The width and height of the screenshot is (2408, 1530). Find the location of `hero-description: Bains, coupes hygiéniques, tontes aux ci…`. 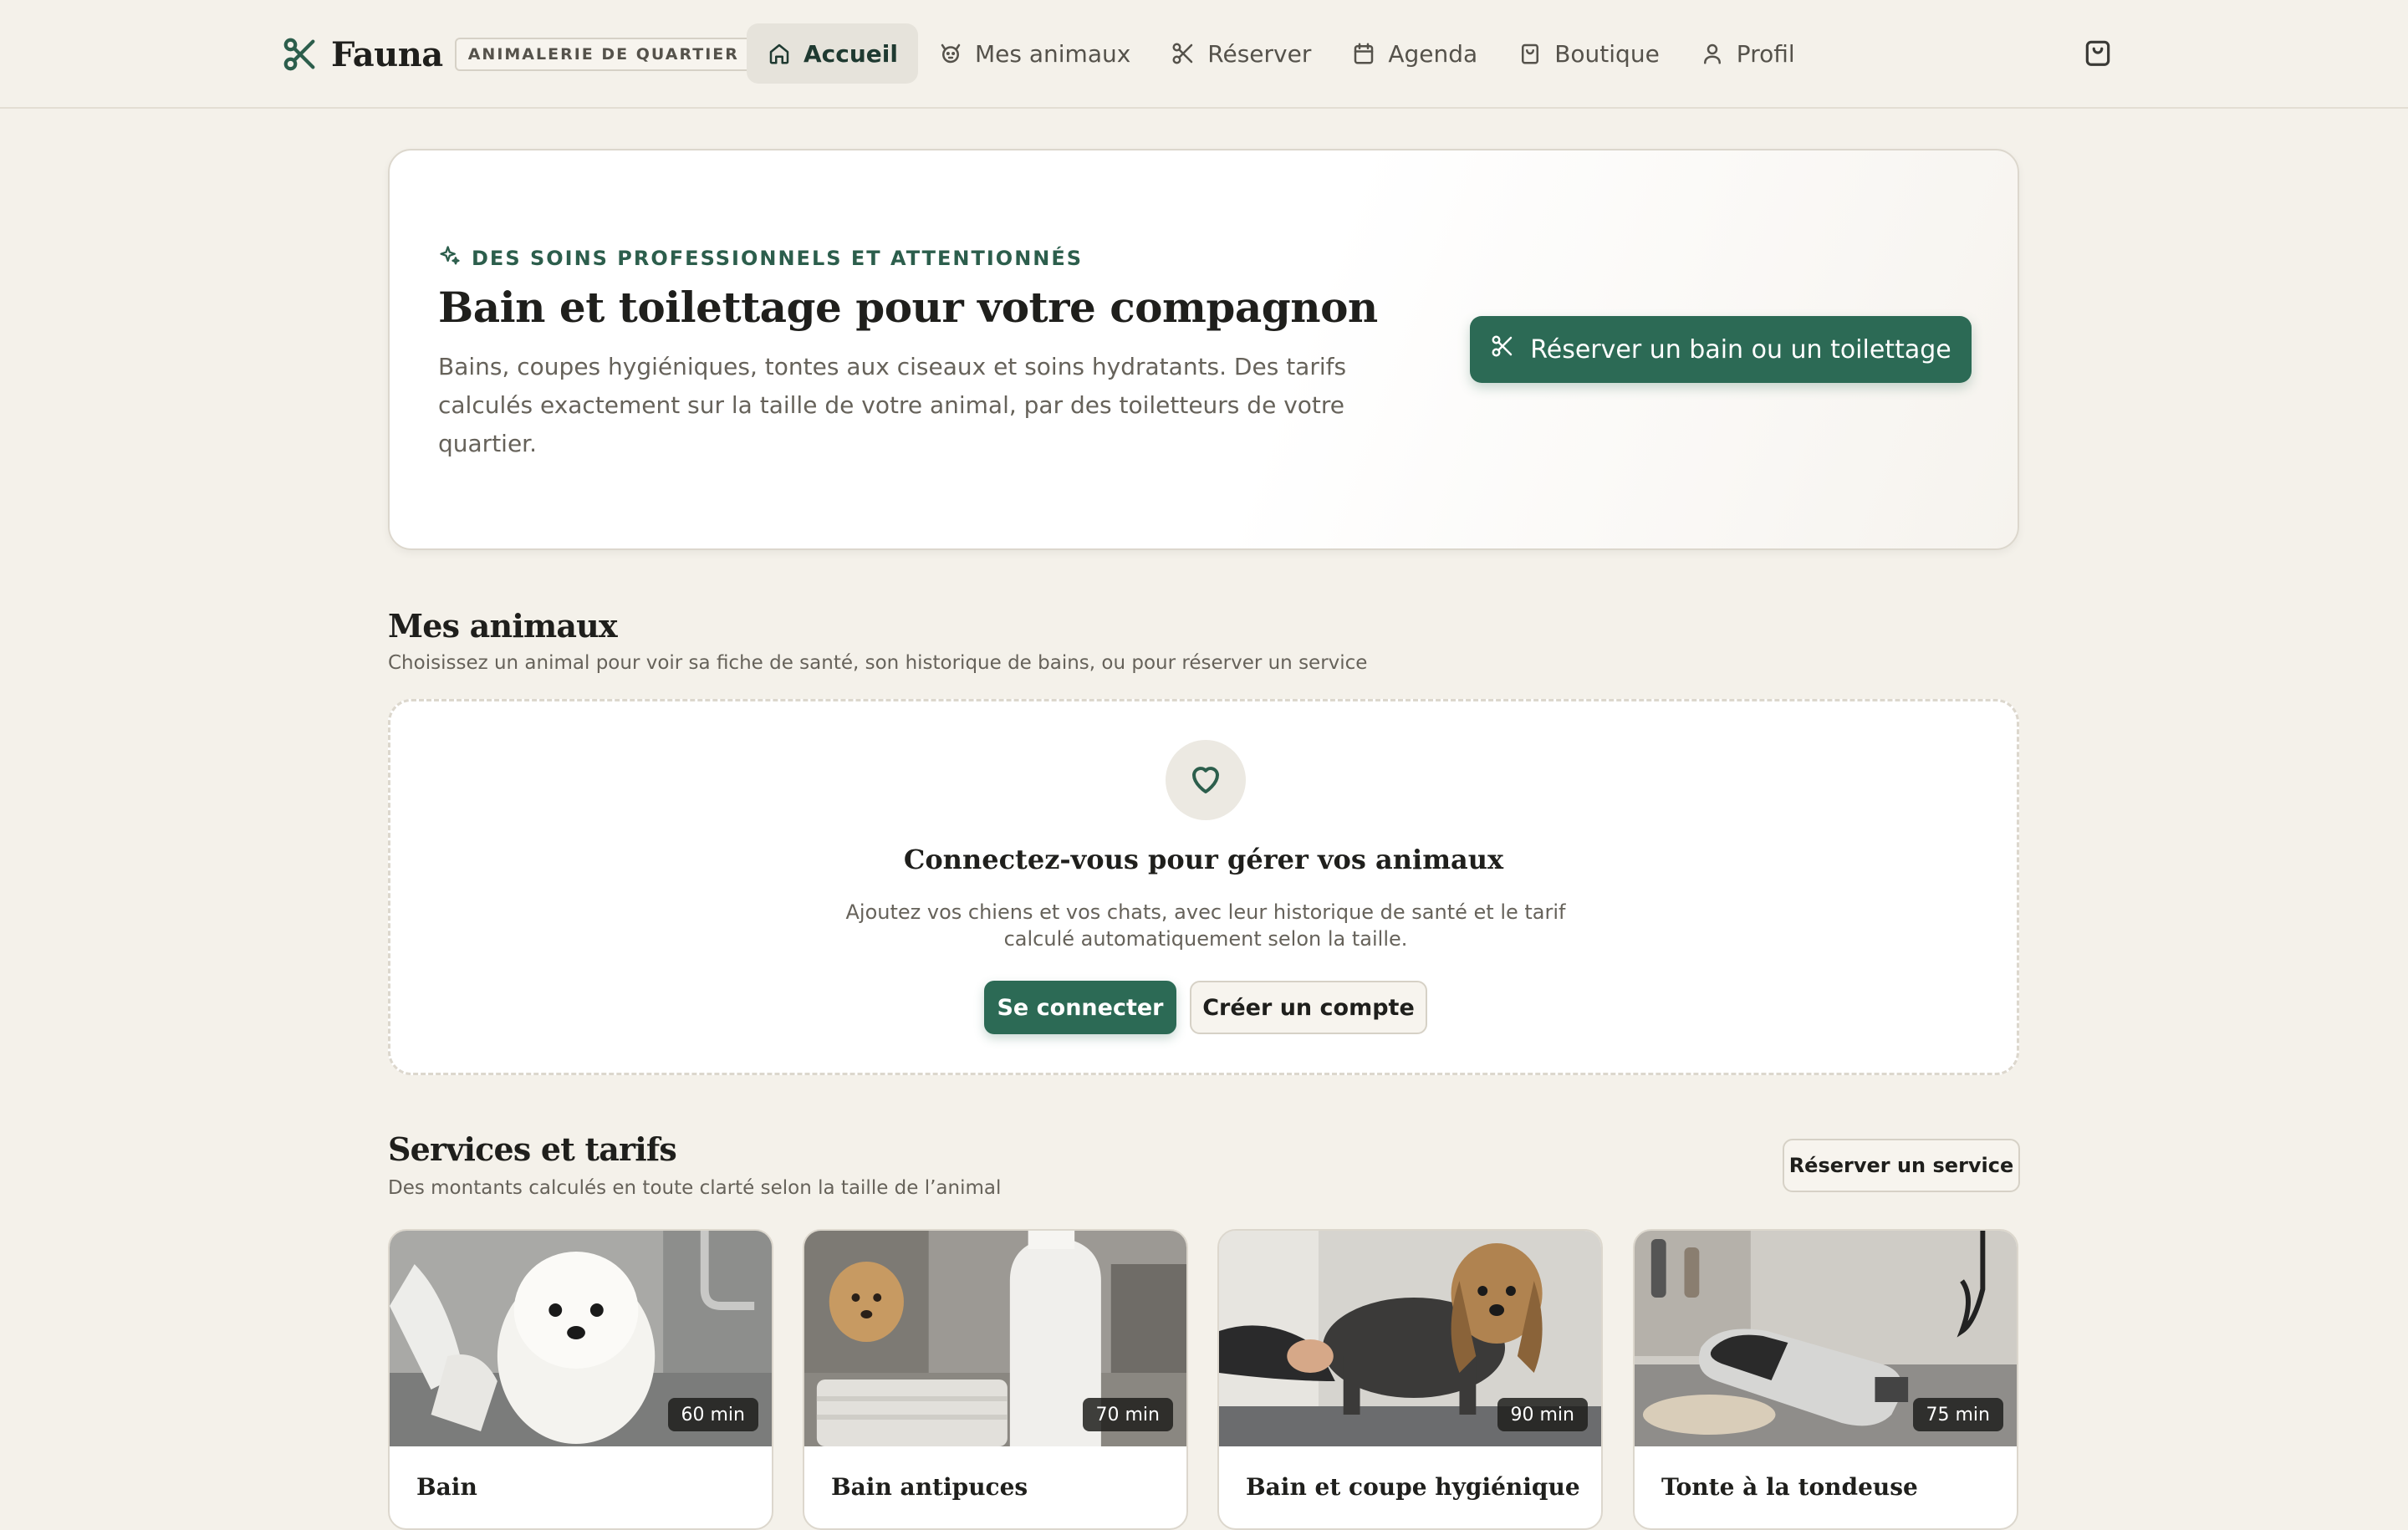

hero-description: Bains, coupes hygiéniques, tontes aux ci… is located at coordinates (893, 405).